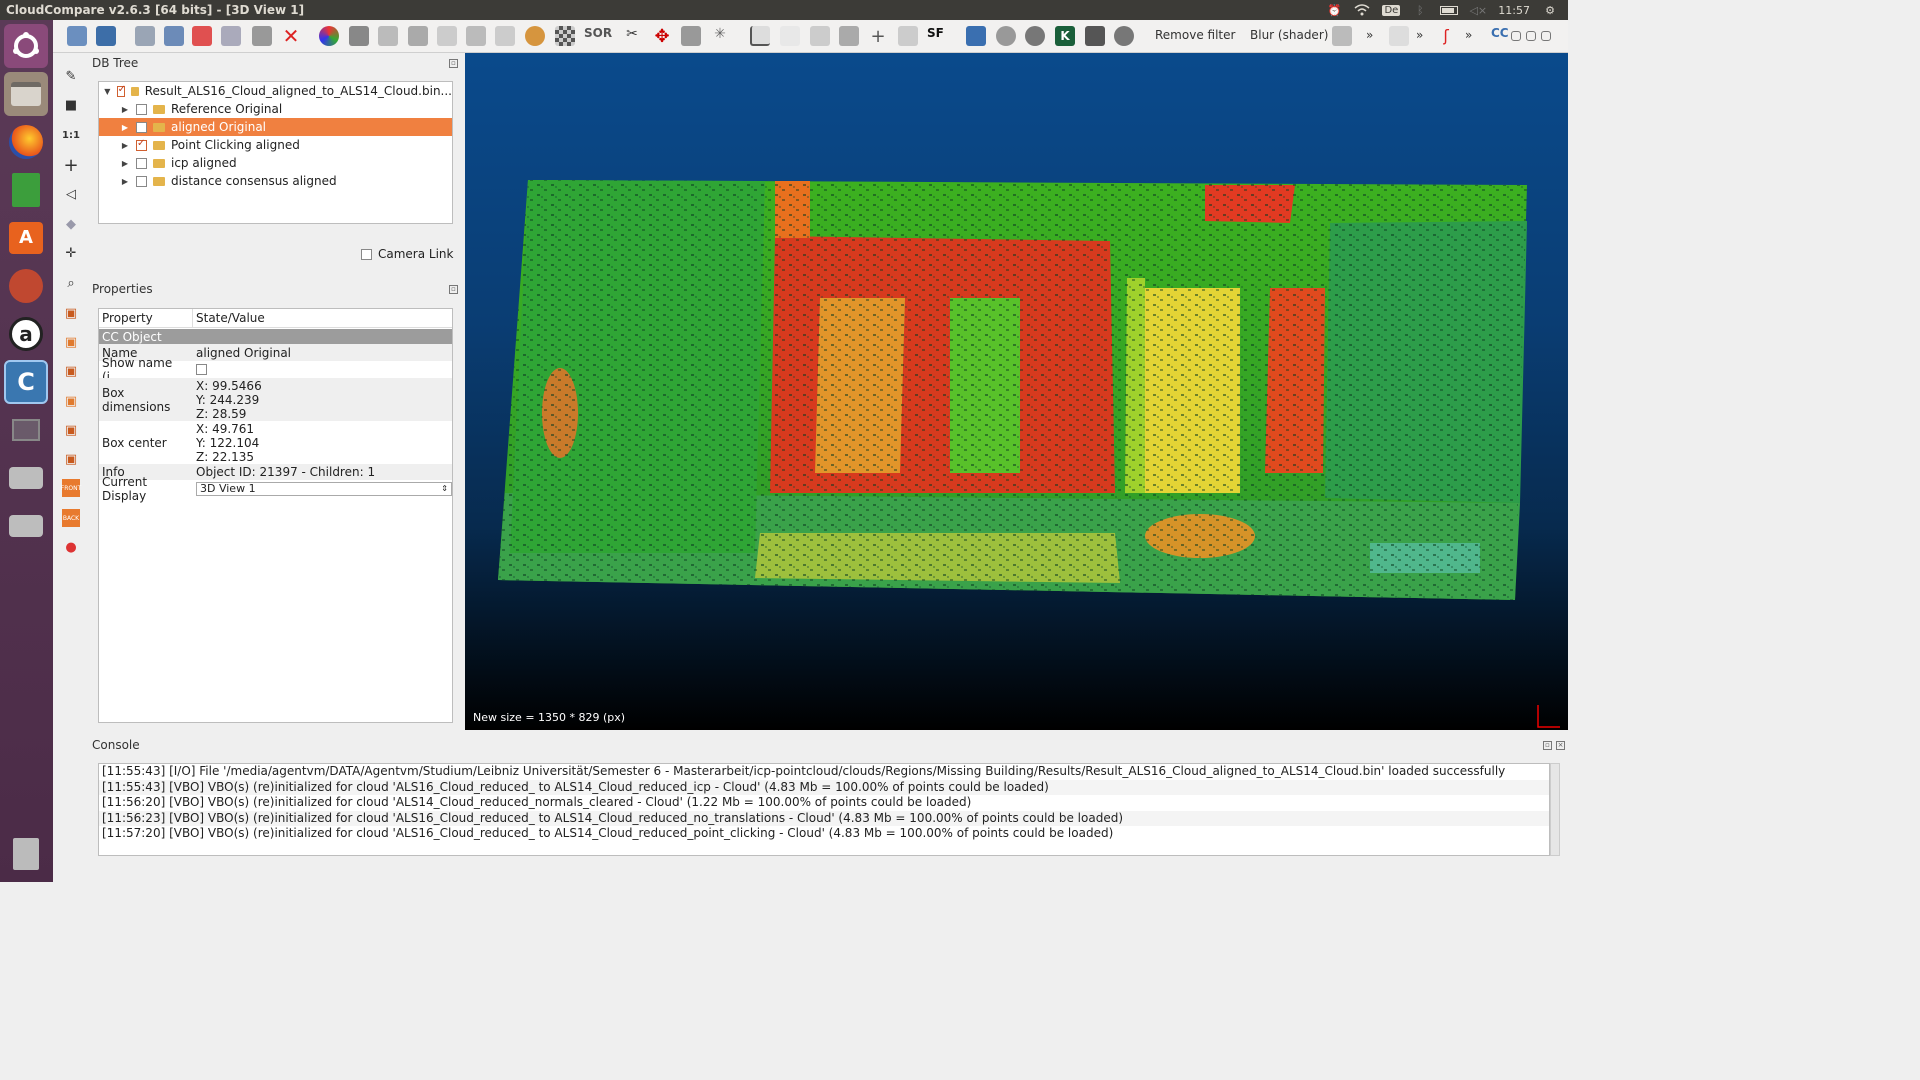 This screenshot has height=1080, width=1920. What do you see at coordinates (26, 382) in the screenshot?
I see `cloudcompare-icon: C` at bounding box center [26, 382].